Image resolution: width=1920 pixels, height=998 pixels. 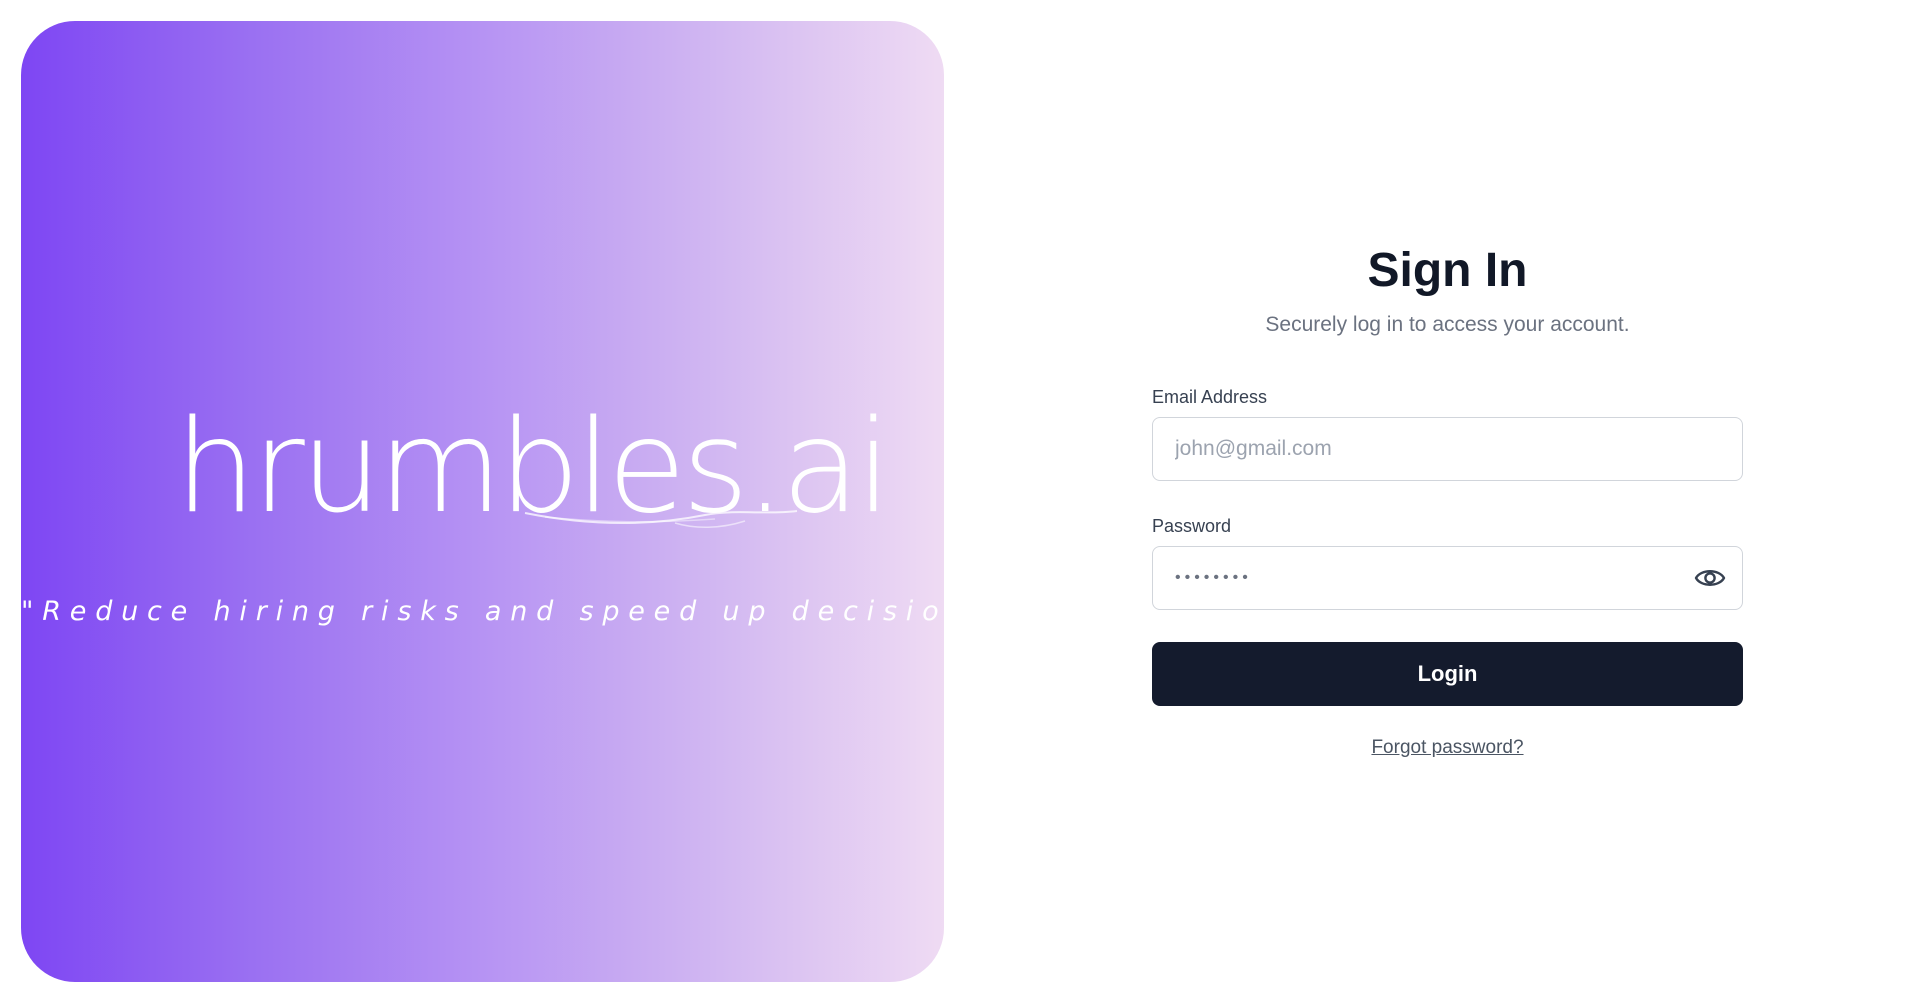 What do you see at coordinates (1210, 397) in the screenshot?
I see `email-label: Email Address` at bounding box center [1210, 397].